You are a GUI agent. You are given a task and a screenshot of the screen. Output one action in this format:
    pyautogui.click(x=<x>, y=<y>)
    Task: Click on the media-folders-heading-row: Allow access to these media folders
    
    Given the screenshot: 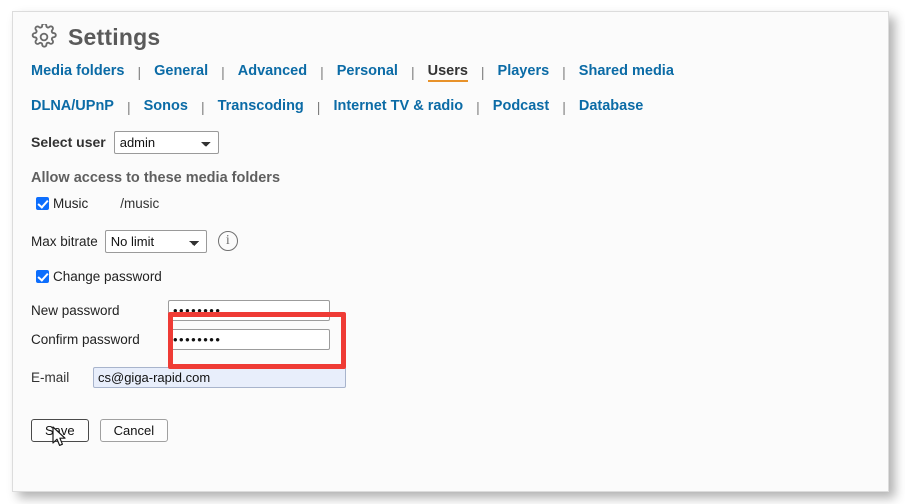 What is the action you would take?
    pyautogui.click(x=451, y=178)
    